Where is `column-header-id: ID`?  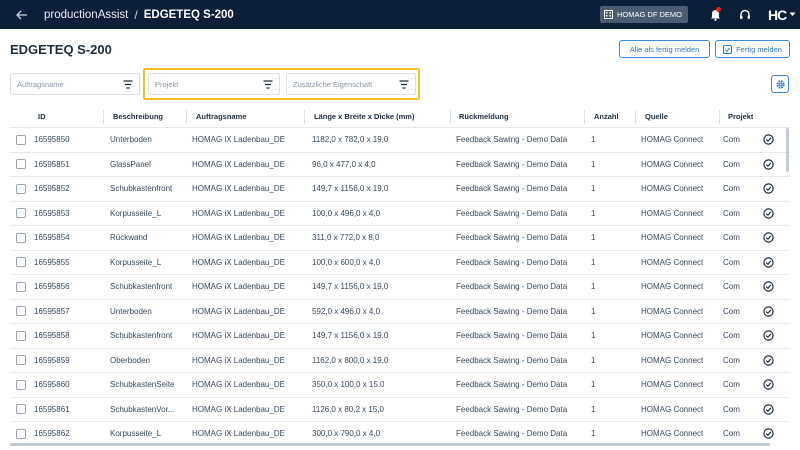
column-header-id: ID is located at coordinates (42, 116).